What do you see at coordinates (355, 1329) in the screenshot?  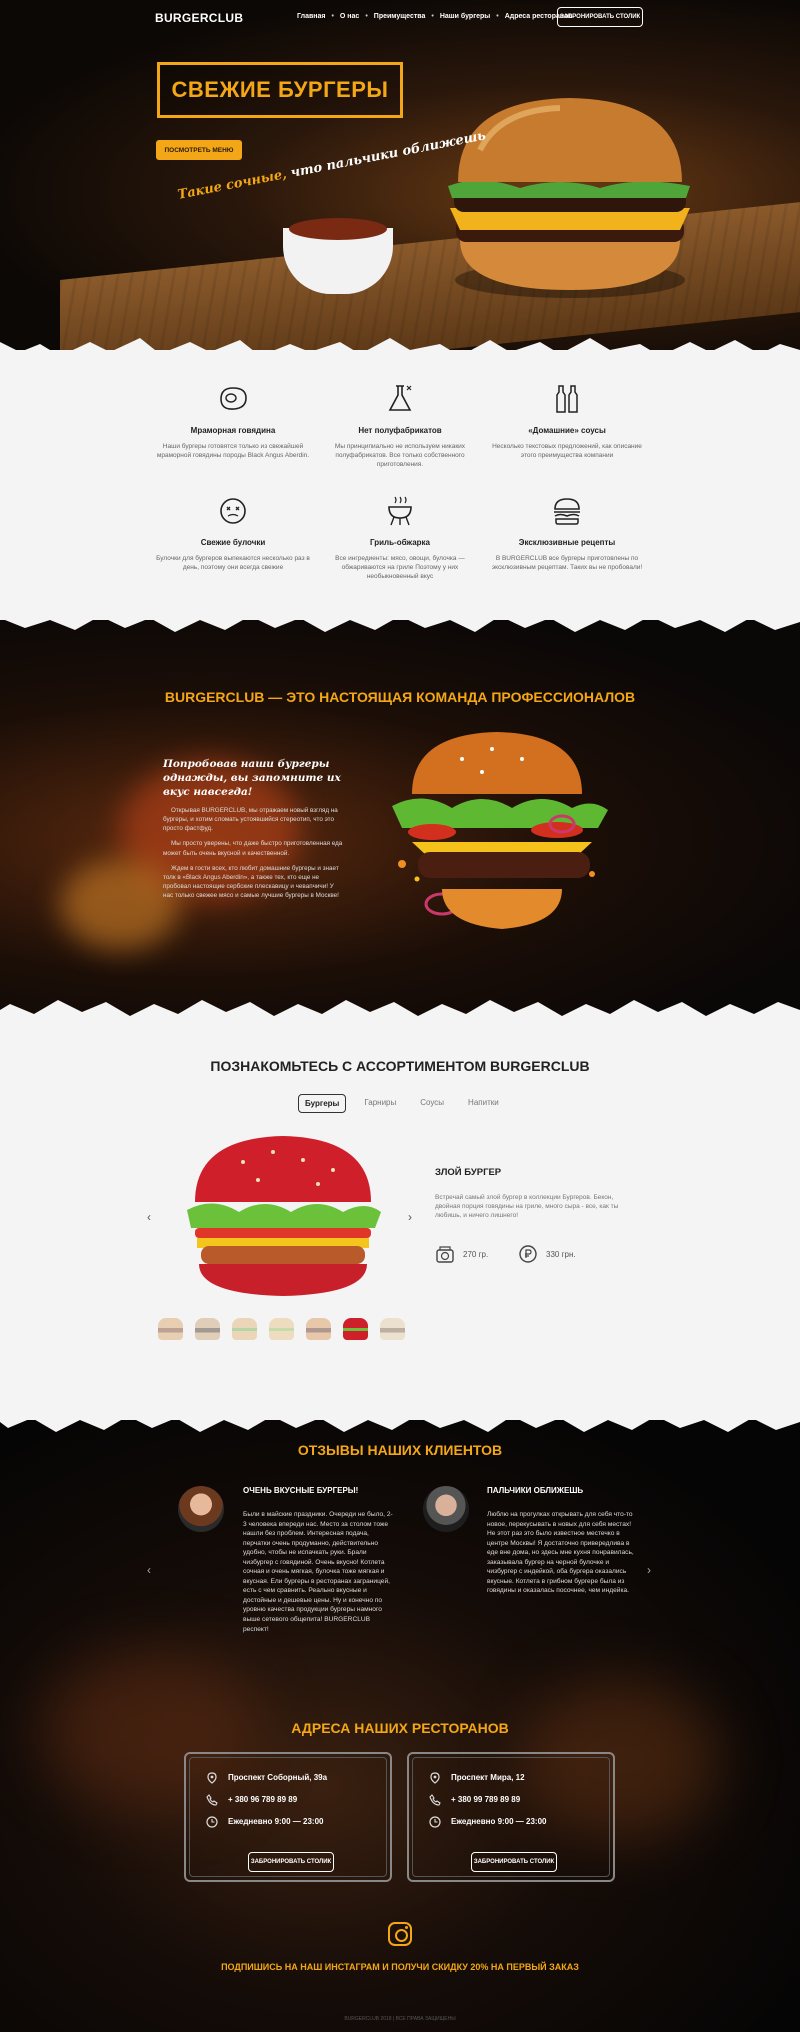 I see `thumbnail-selected` at bounding box center [355, 1329].